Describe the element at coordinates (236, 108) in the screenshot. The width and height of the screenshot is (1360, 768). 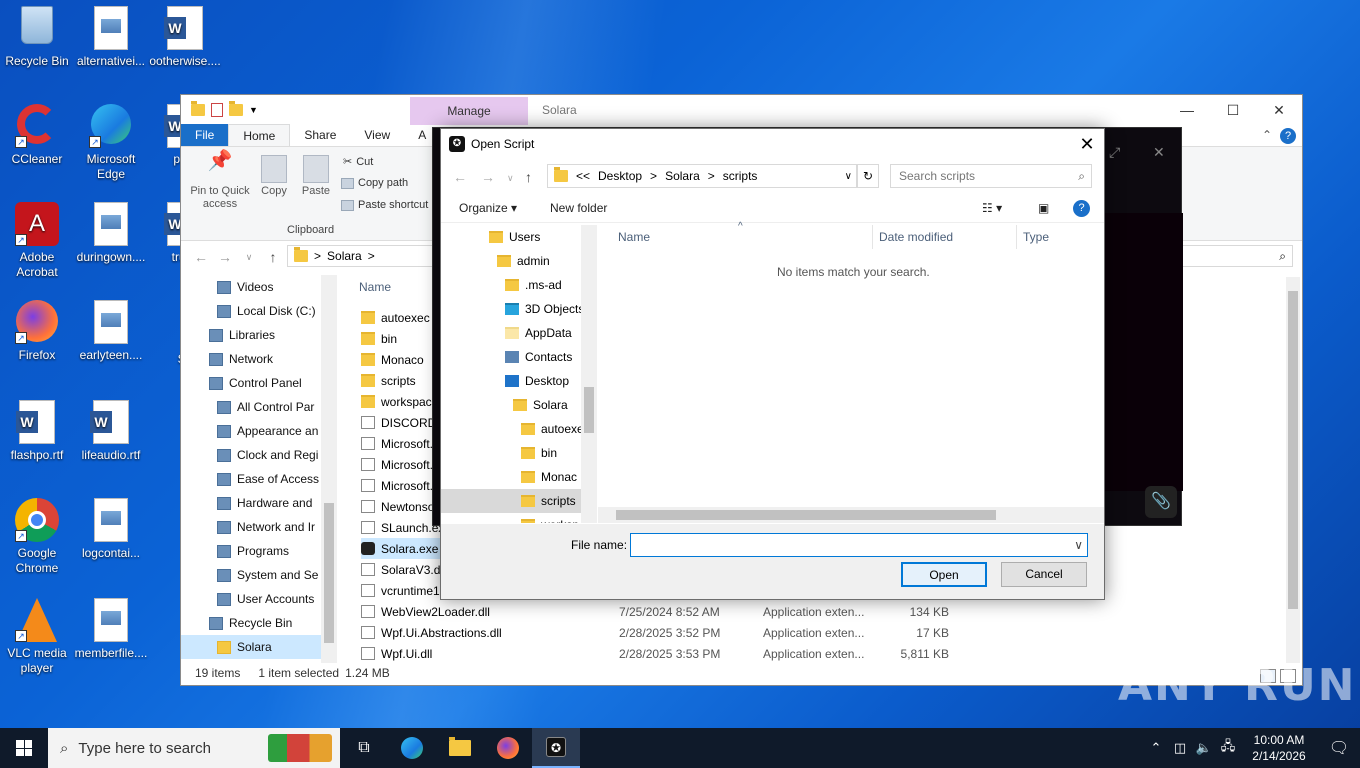
I see `new-folder-icon` at that location.